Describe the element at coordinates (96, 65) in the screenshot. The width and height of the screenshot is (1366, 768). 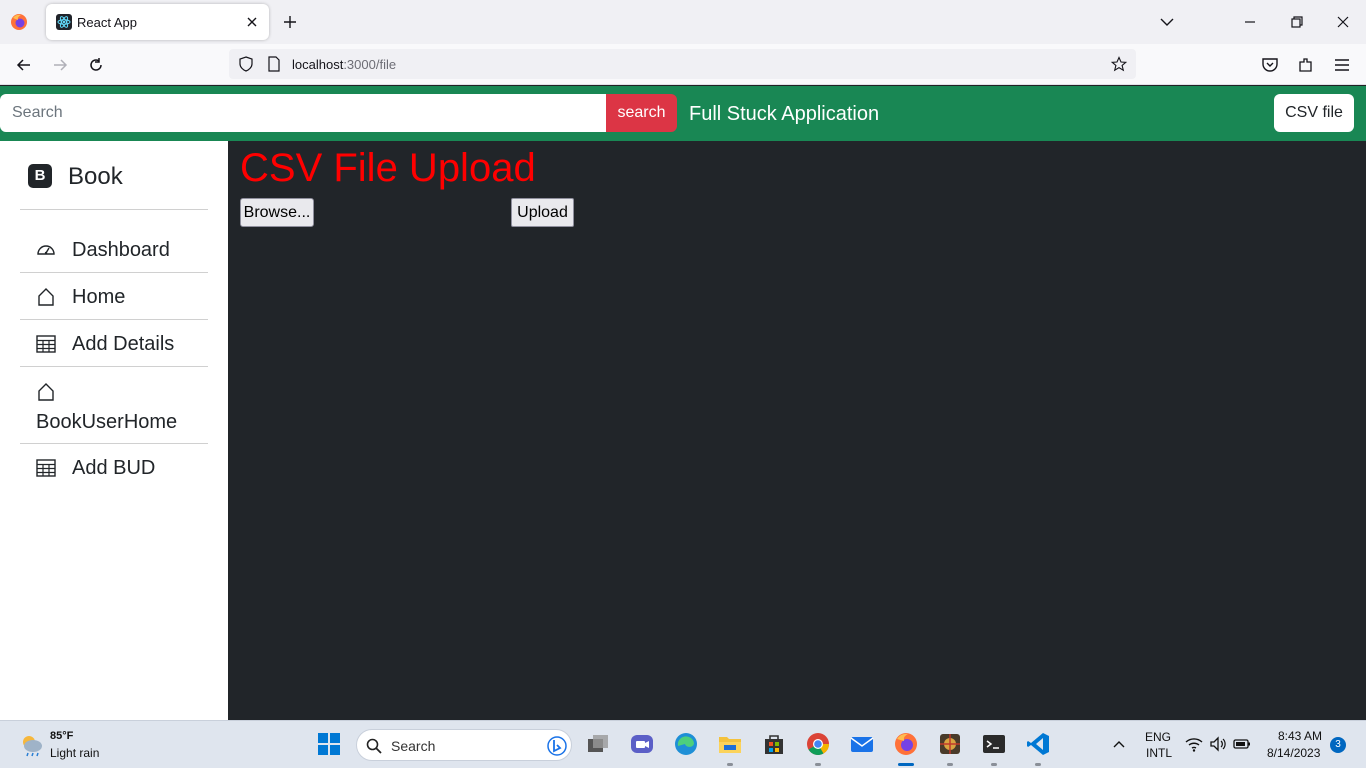
I see `reload-icon` at that location.